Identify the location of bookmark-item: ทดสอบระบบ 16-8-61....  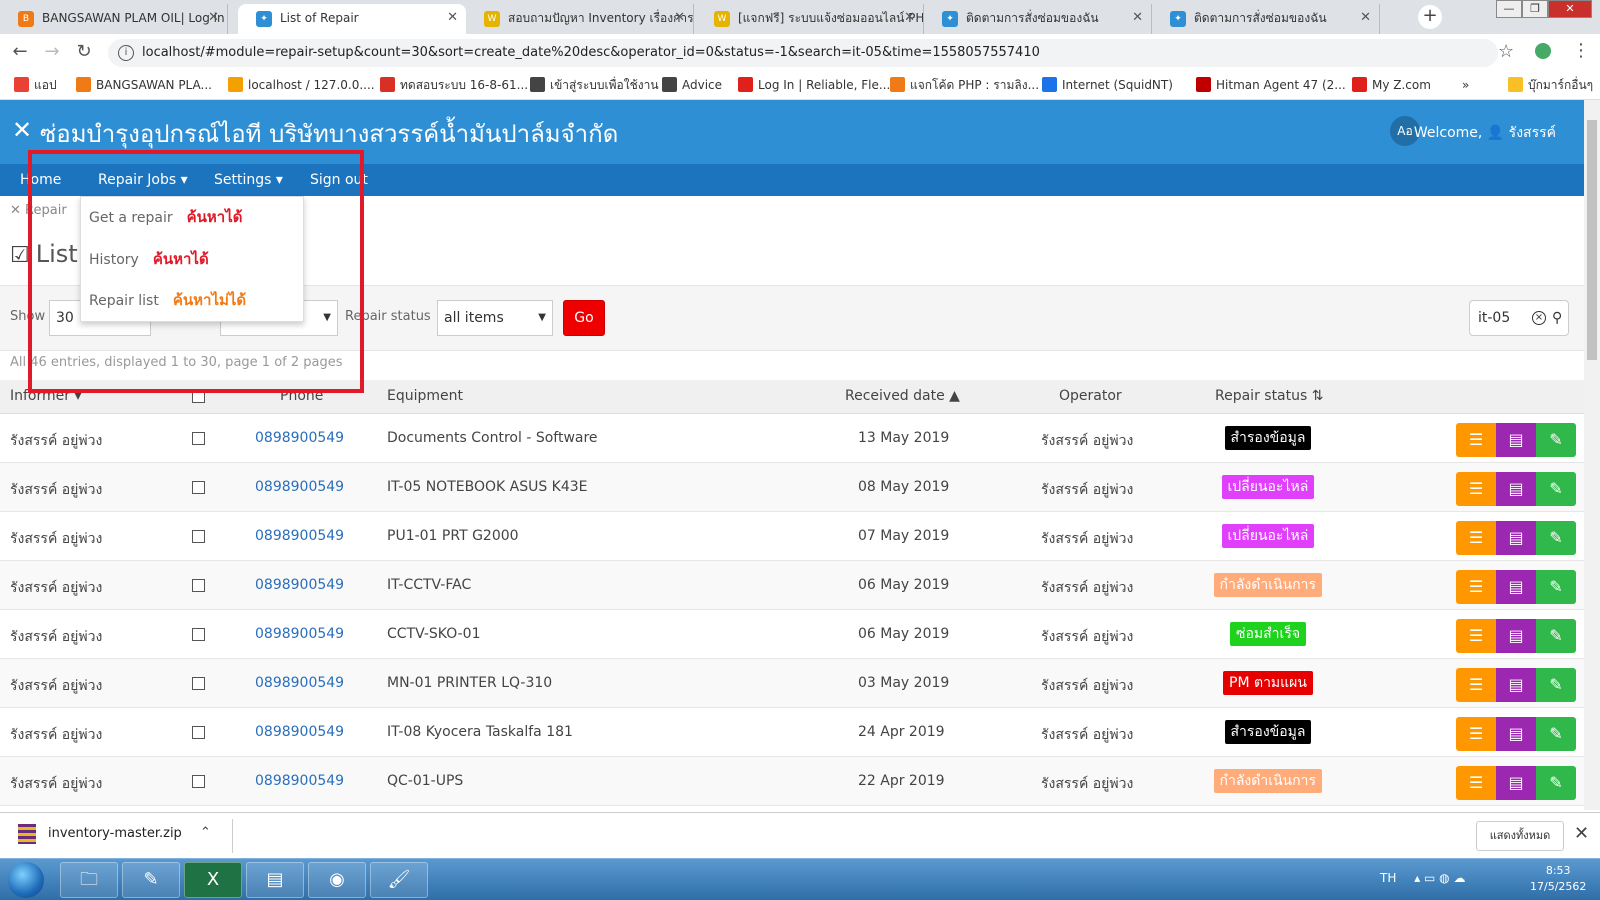
(454, 85).